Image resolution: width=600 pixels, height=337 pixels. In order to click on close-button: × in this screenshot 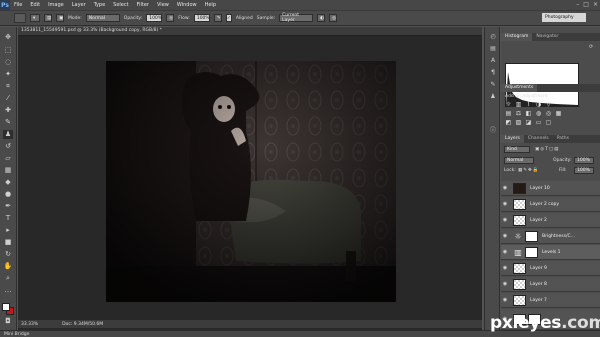, I will do `click(595, 4)`.